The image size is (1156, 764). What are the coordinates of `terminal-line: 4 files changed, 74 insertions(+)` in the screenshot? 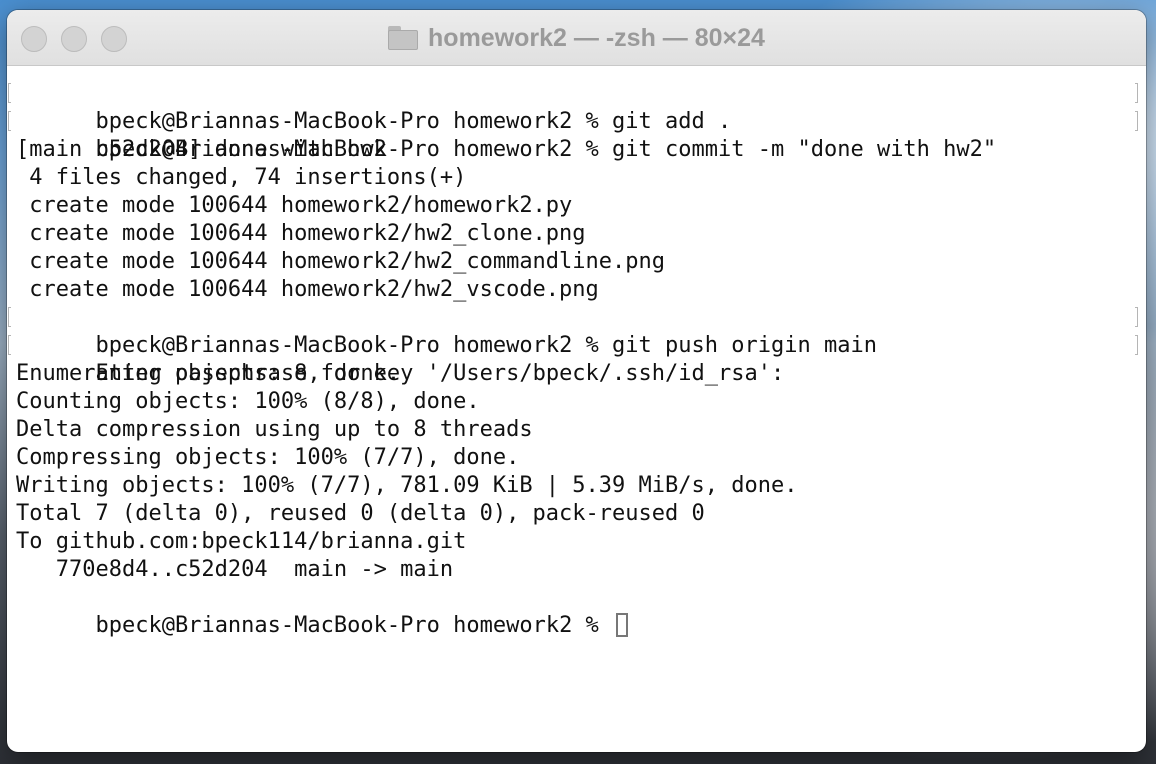 It's located at (241, 177).